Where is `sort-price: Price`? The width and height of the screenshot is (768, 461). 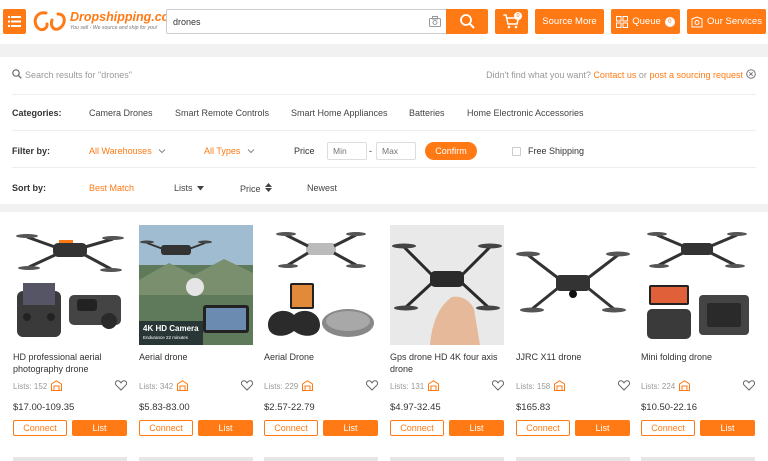
sort-price: Price is located at coordinates (256, 188).